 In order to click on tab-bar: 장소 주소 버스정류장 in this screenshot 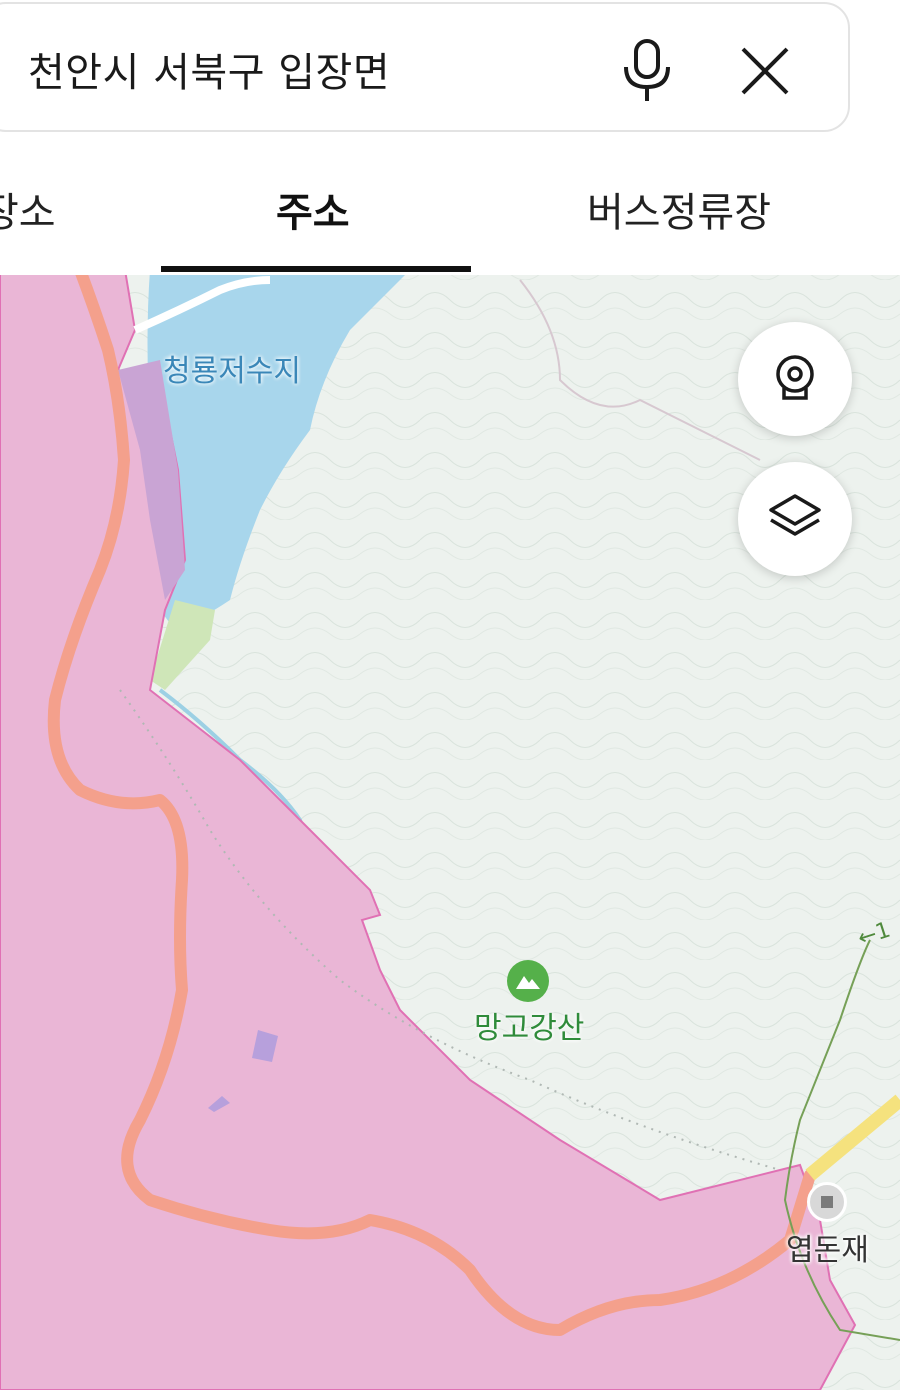, I will do `click(450, 212)`.